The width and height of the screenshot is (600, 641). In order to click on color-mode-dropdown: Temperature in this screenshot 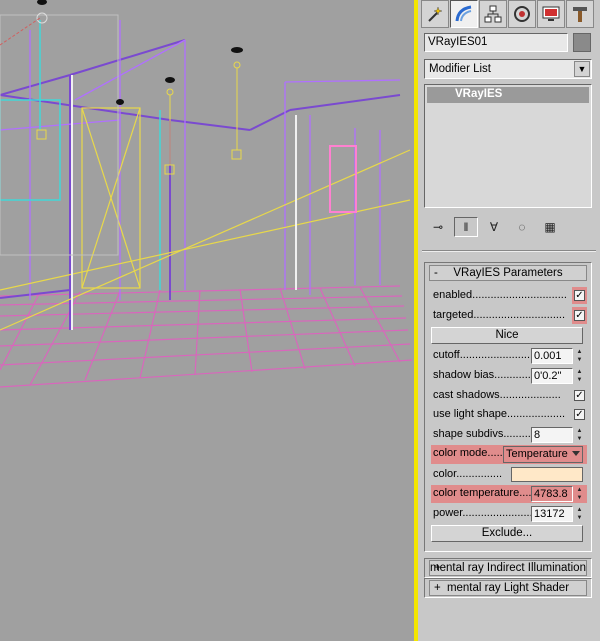, I will do `click(543, 454)`.